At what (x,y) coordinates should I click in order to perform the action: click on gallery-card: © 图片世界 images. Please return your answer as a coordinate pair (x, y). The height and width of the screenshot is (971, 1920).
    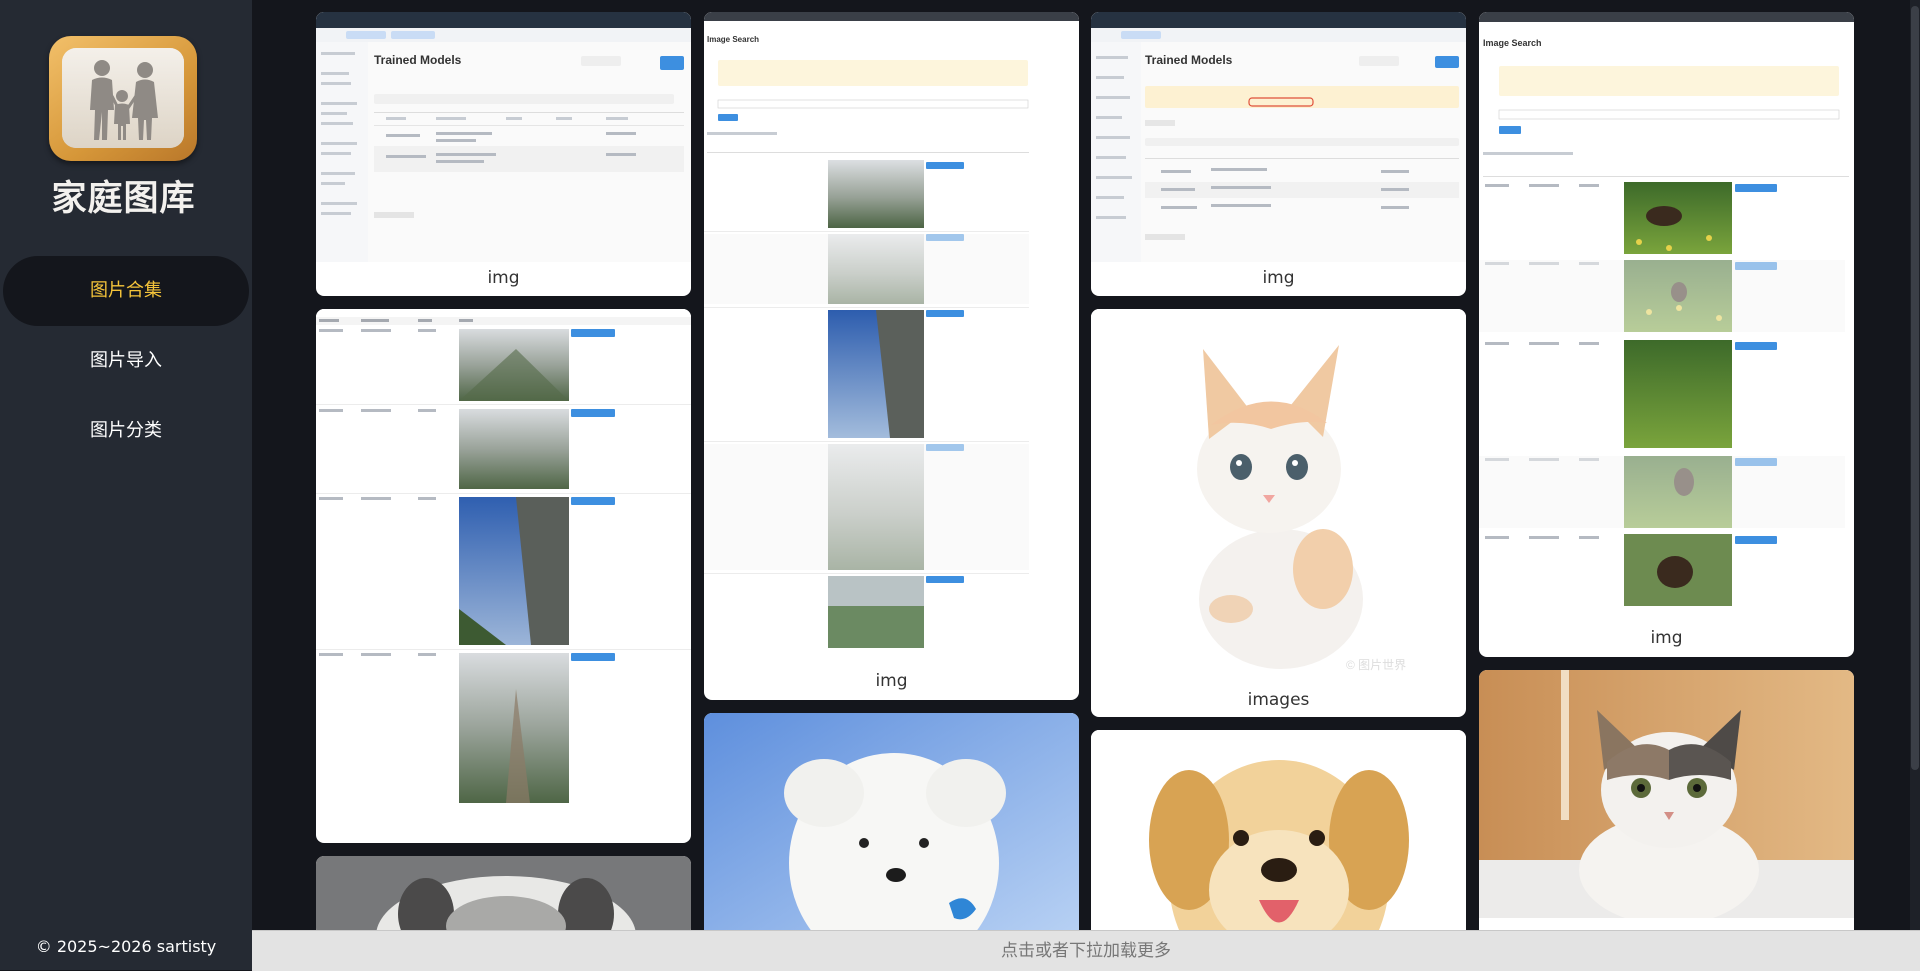
    Looking at the image, I should click on (1278, 513).